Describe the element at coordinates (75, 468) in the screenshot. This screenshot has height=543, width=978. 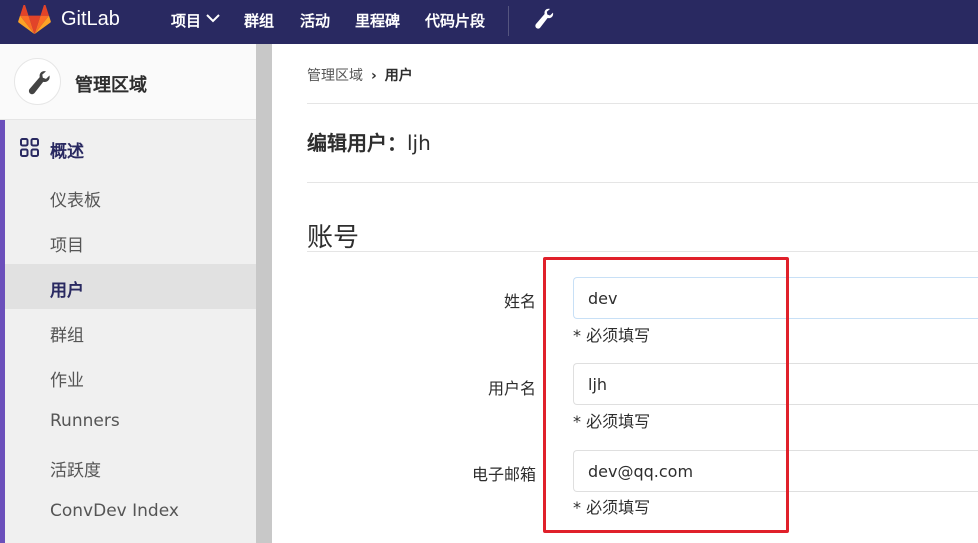
I see `sidebar-item-activity: 活跃度` at that location.